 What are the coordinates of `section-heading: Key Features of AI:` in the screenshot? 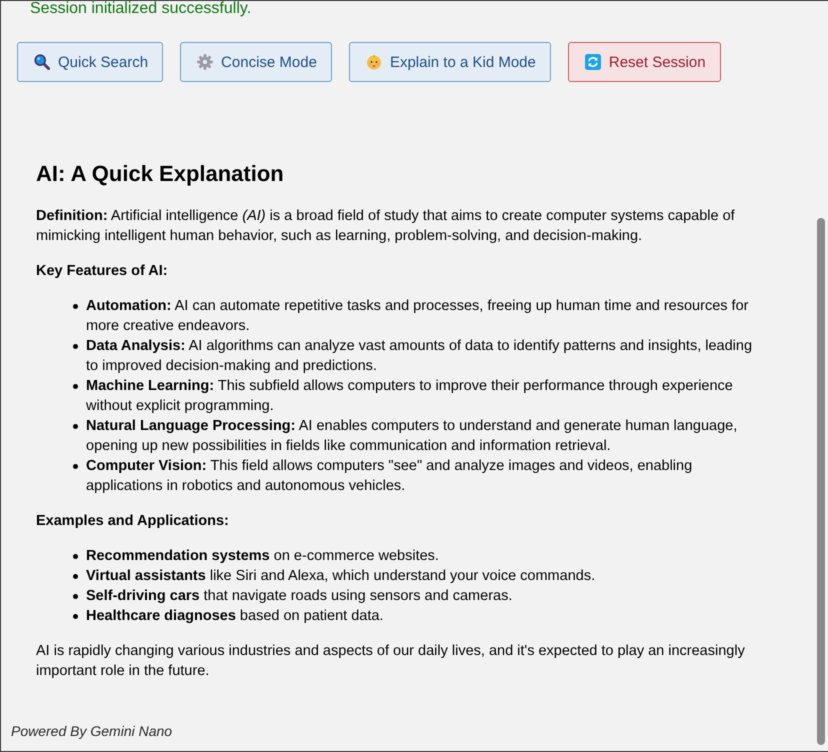 It's located at (102, 271).